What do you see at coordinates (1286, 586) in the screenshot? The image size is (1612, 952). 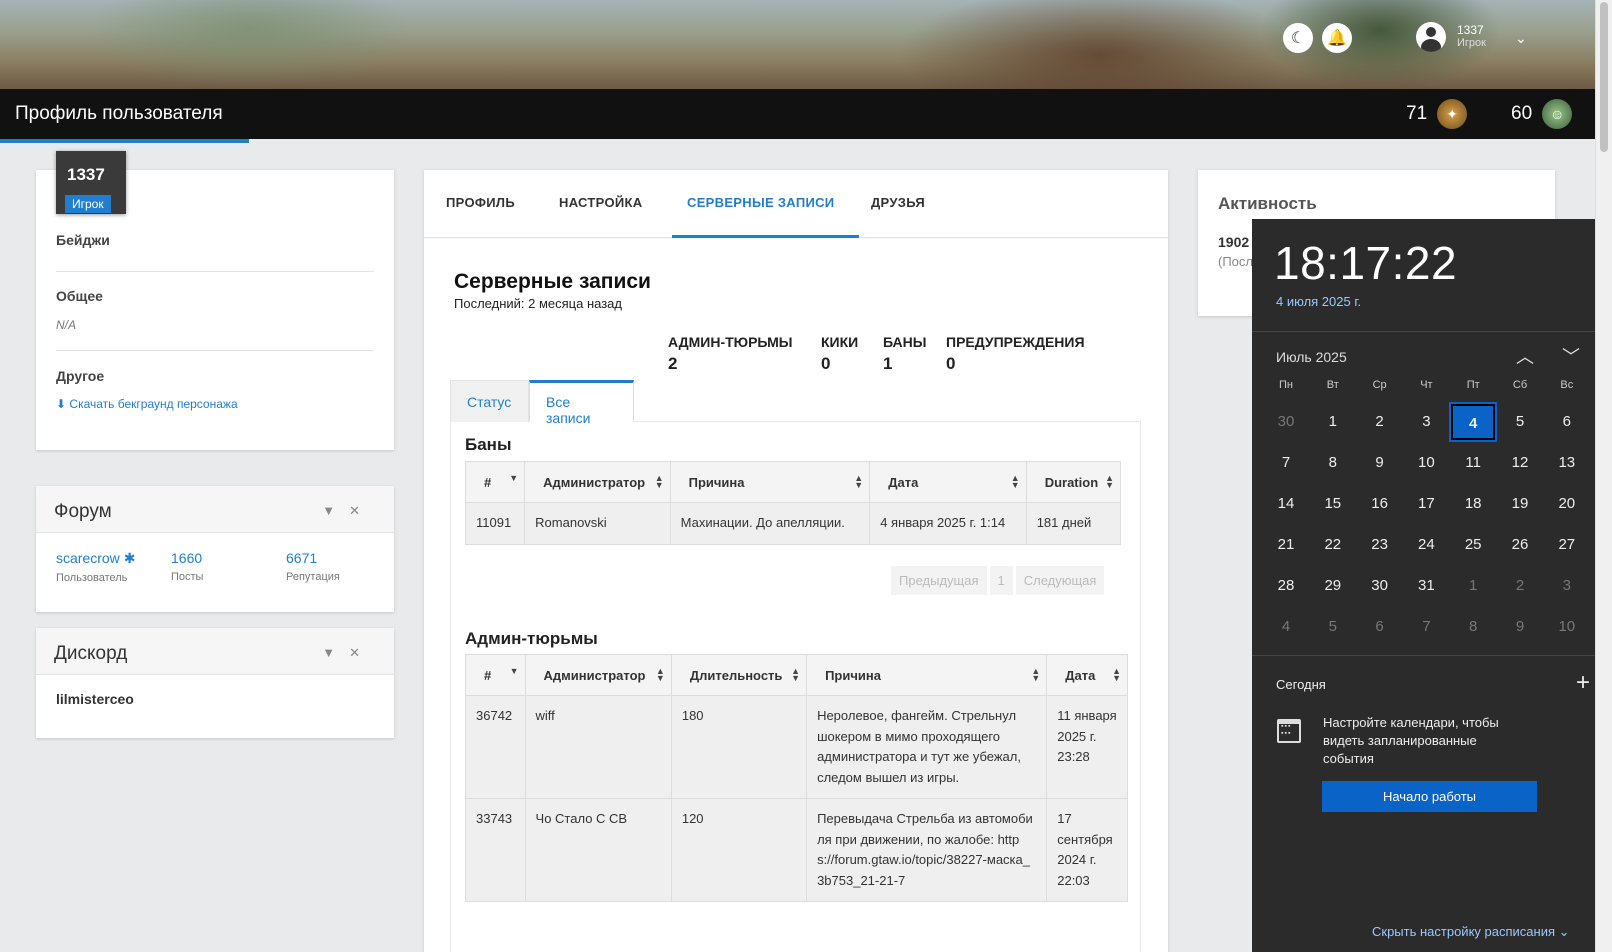 I see `calendar-day: 28` at bounding box center [1286, 586].